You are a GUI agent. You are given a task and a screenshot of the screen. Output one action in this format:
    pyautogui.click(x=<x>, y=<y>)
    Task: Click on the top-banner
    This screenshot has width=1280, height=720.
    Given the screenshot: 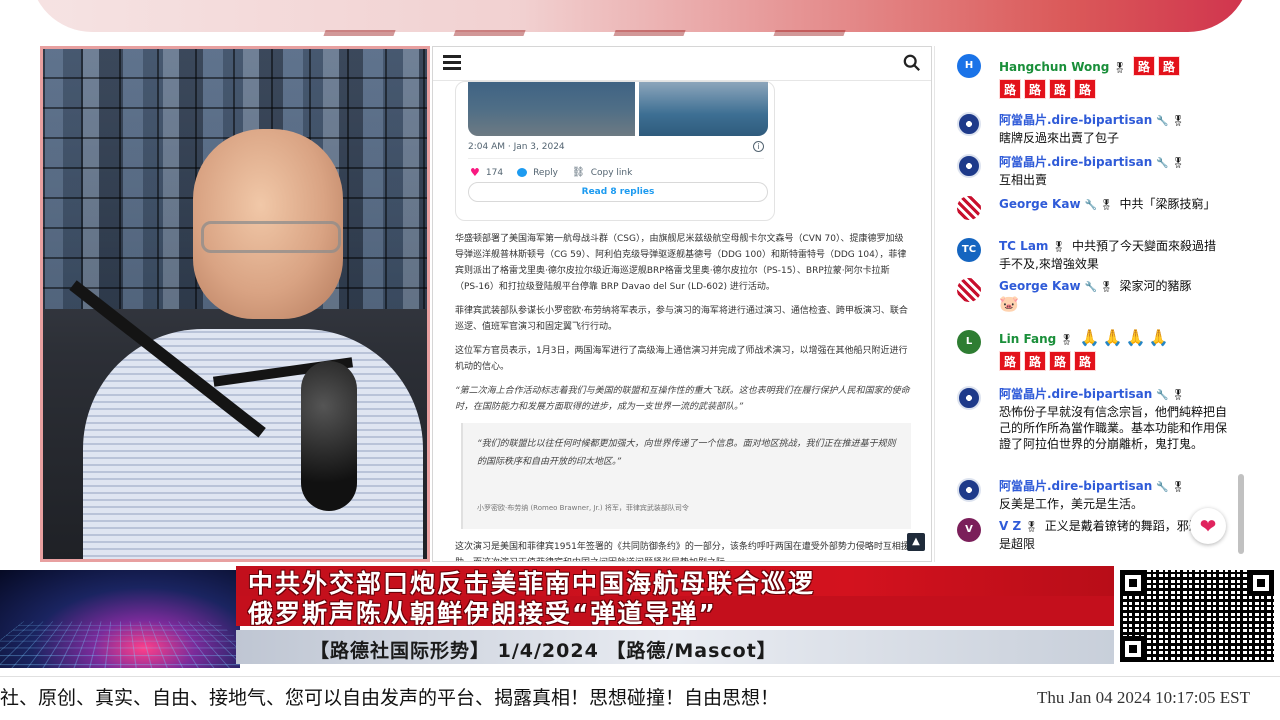 What is the action you would take?
    pyautogui.click(x=640, y=20)
    